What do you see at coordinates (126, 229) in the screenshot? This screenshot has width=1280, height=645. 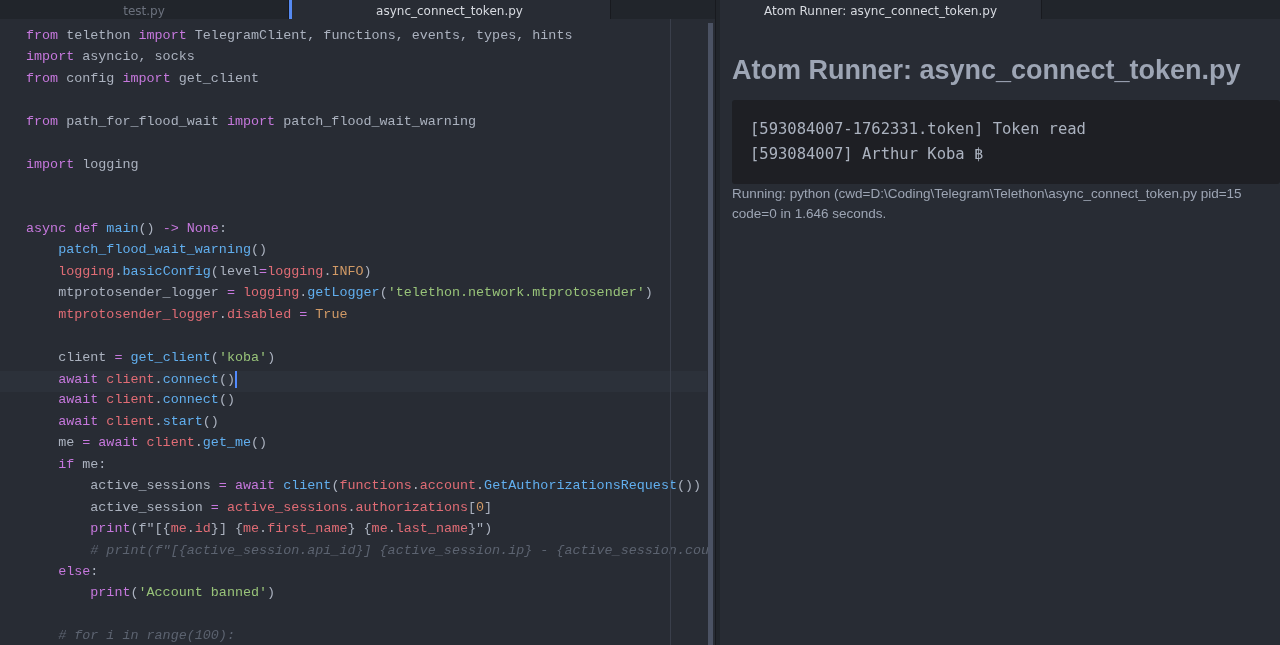 I see `code-line: async def main() -> None:` at bounding box center [126, 229].